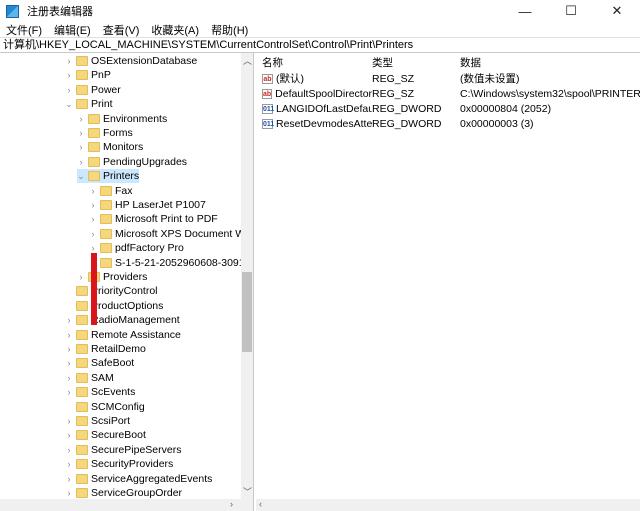  I want to click on tree-item: › Environments, so click(122, 119).